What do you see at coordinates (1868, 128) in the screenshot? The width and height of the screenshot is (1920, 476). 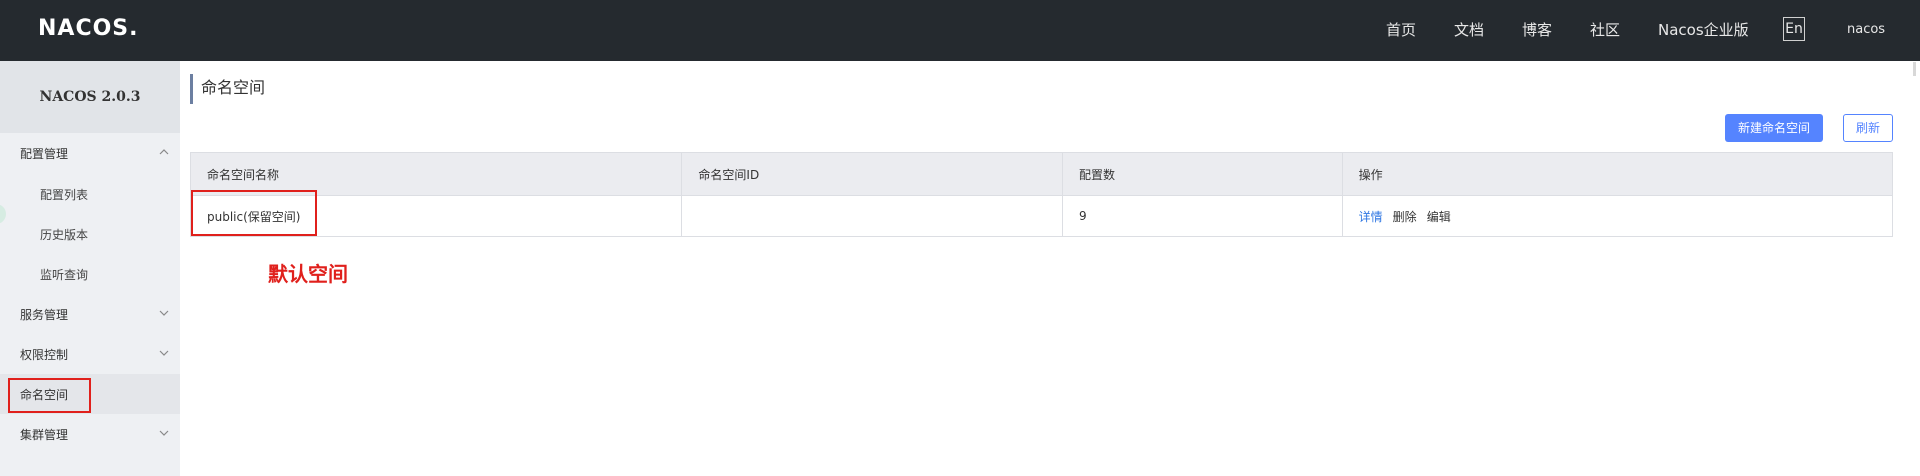 I see `refresh-button: 刷新` at bounding box center [1868, 128].